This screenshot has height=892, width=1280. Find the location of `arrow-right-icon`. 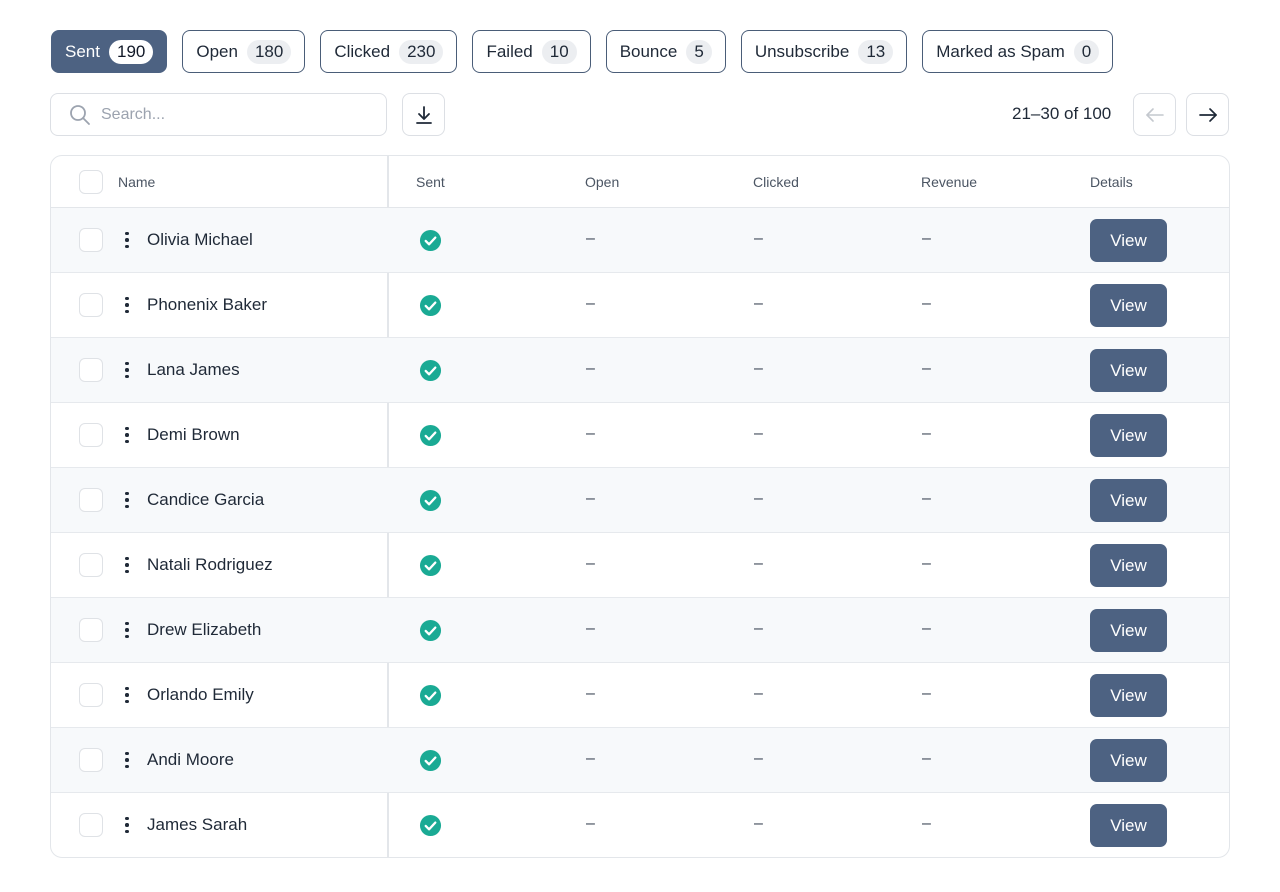

arrow-right-icon is located at coordinates (1207, 114).